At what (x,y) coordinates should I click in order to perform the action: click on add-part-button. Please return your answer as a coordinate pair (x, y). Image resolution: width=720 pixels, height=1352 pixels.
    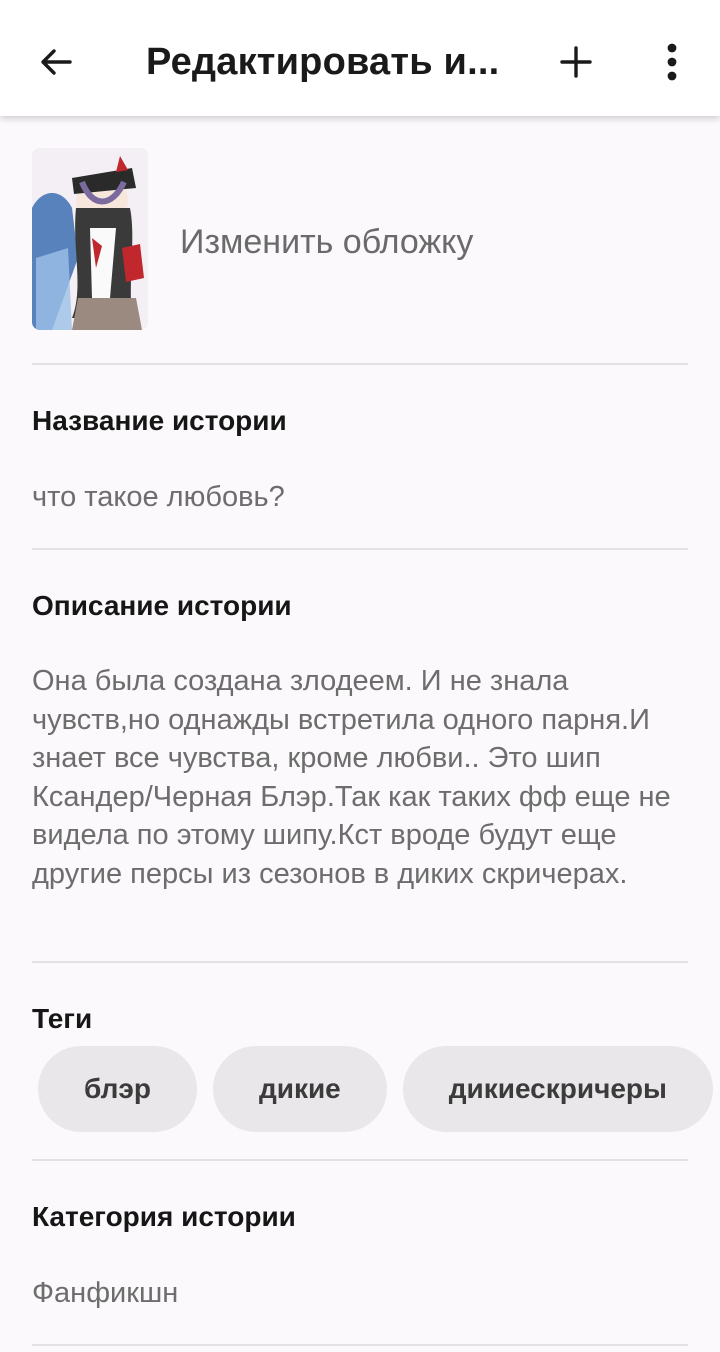
    Looking at the image, I should click on (576, 62).